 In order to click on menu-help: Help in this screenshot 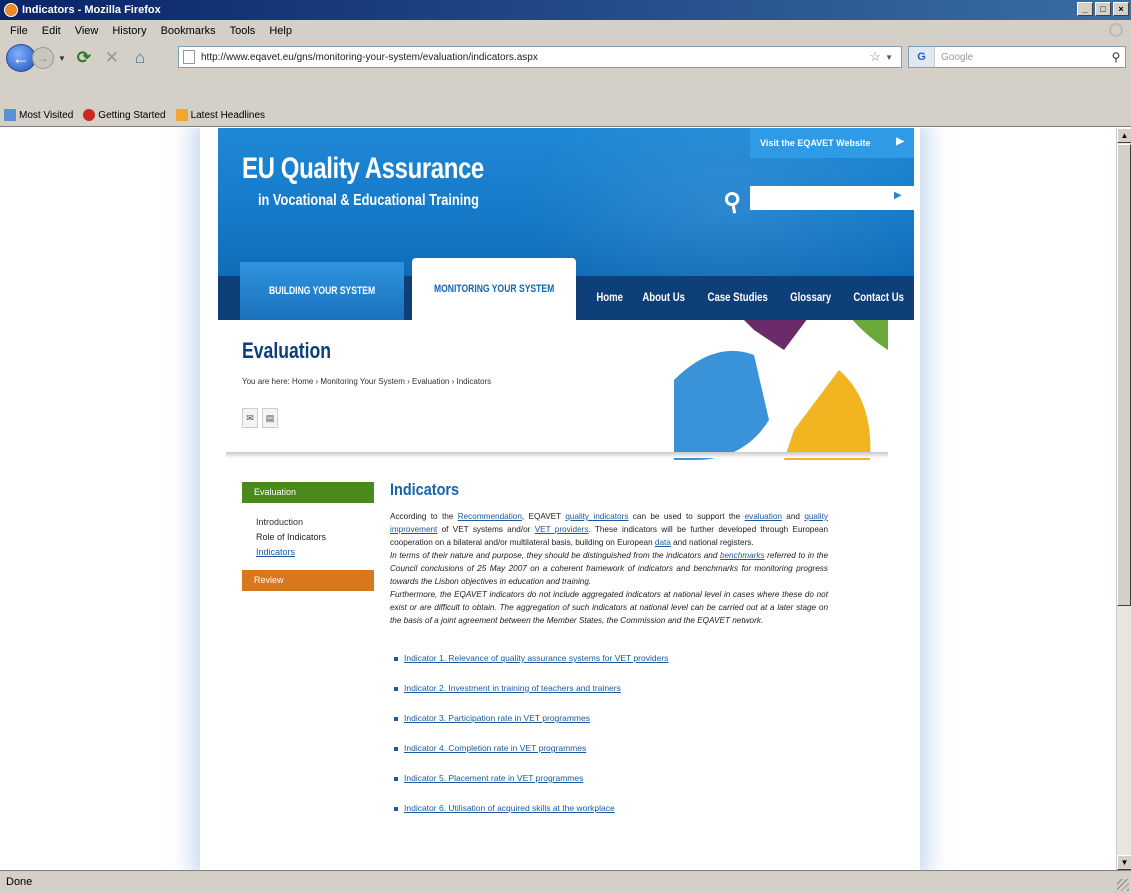, I will do `click(280, 31)`.